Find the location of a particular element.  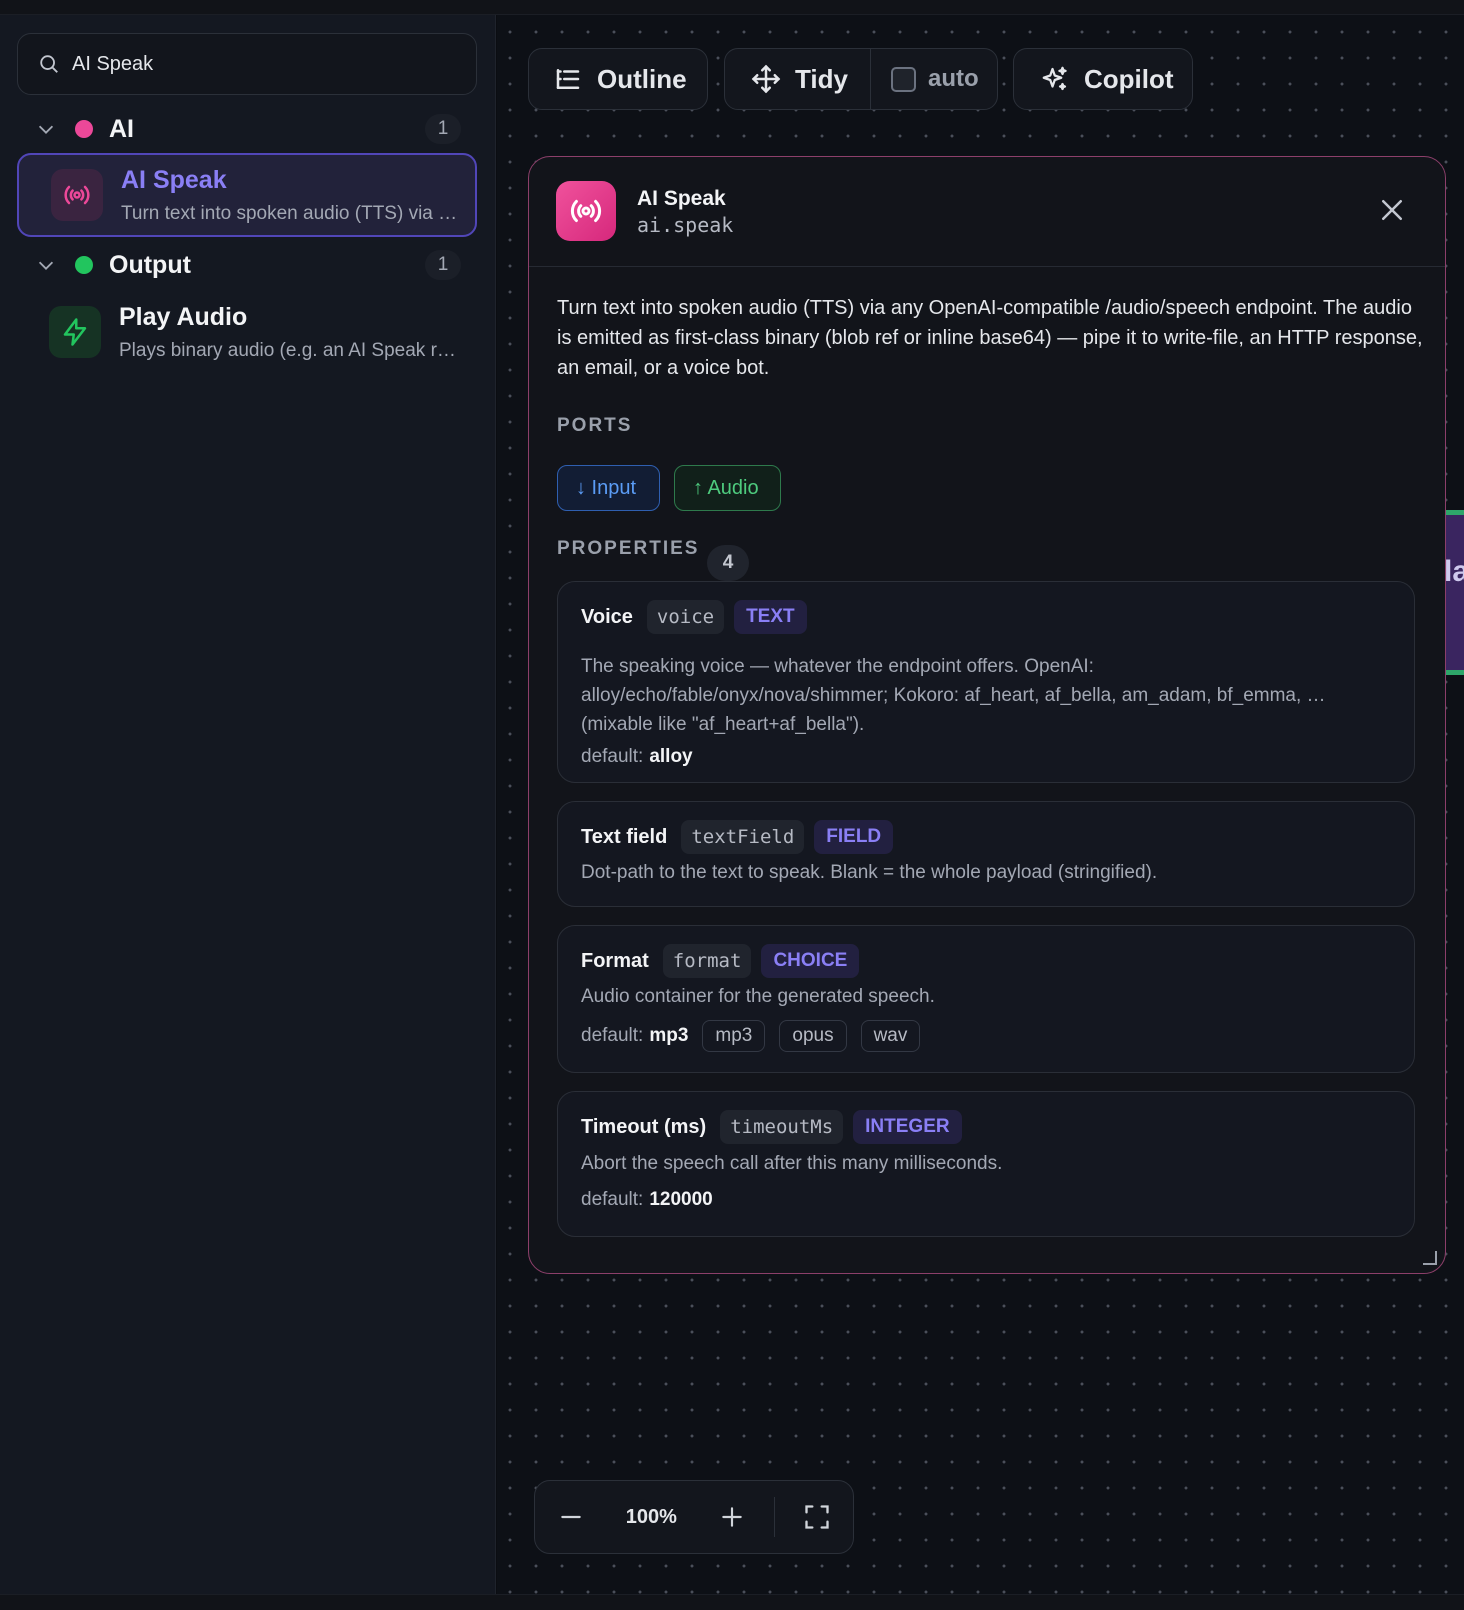

input-port-chip: ↓ Input is located at coordinates (608, 488).